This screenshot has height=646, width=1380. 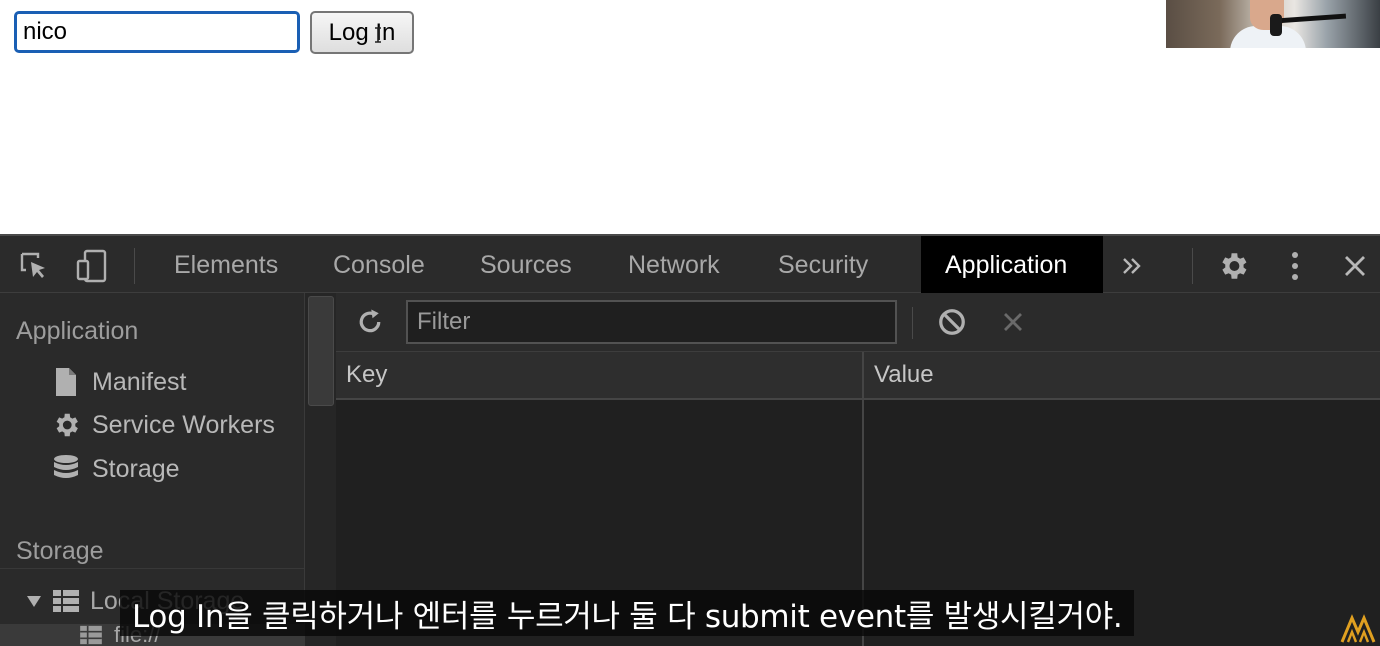 I want to click on tab-console: Console, so click(x=379, y=265).